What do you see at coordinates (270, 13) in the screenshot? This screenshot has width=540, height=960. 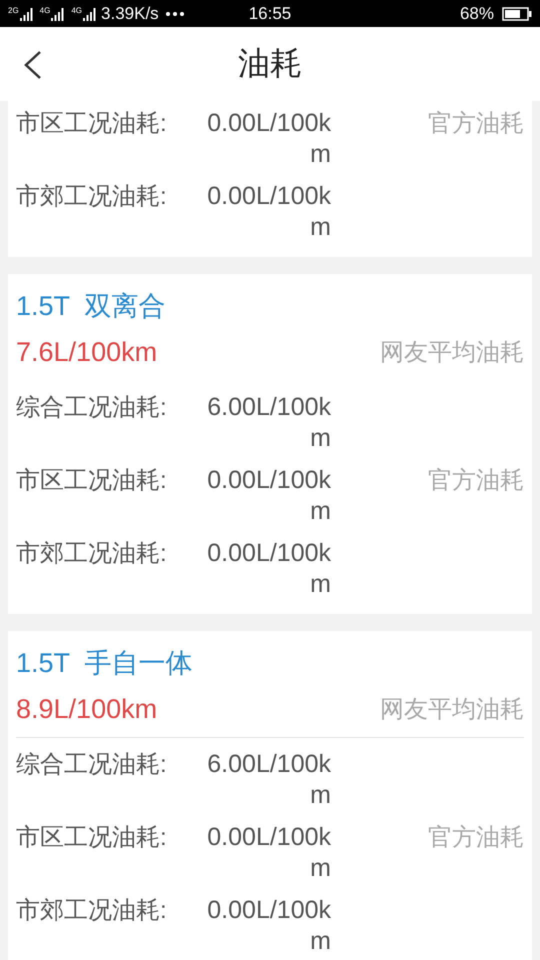 I see `clock: 16:55` at bounding box center [270, 13].